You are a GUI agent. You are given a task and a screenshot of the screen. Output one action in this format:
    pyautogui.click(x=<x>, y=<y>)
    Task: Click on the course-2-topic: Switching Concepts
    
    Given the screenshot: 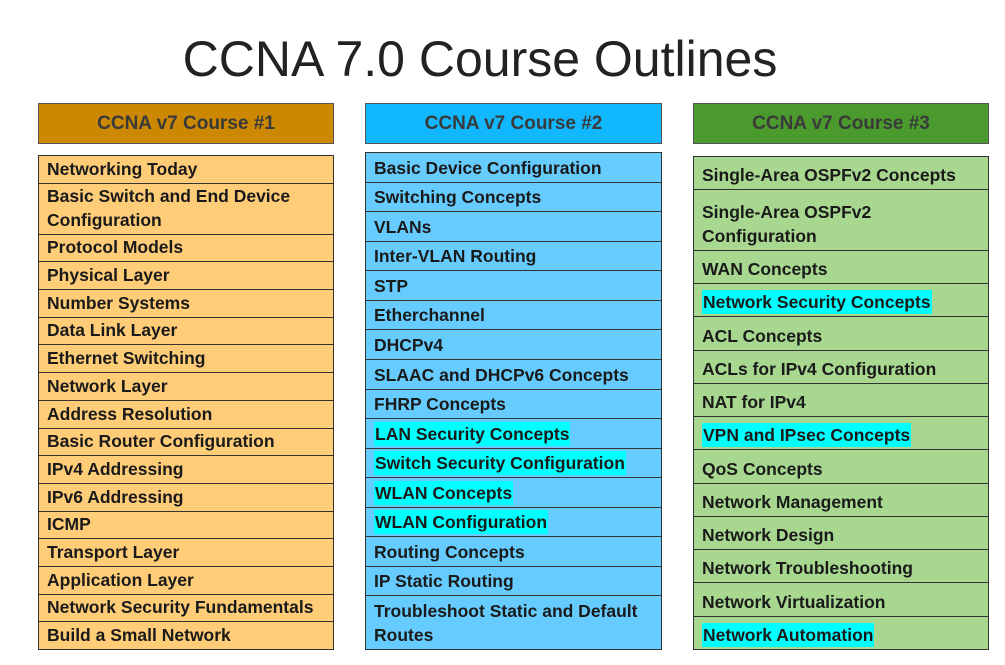 What is the action you would take?
    pyautogui.click(x=513, y=198)
    